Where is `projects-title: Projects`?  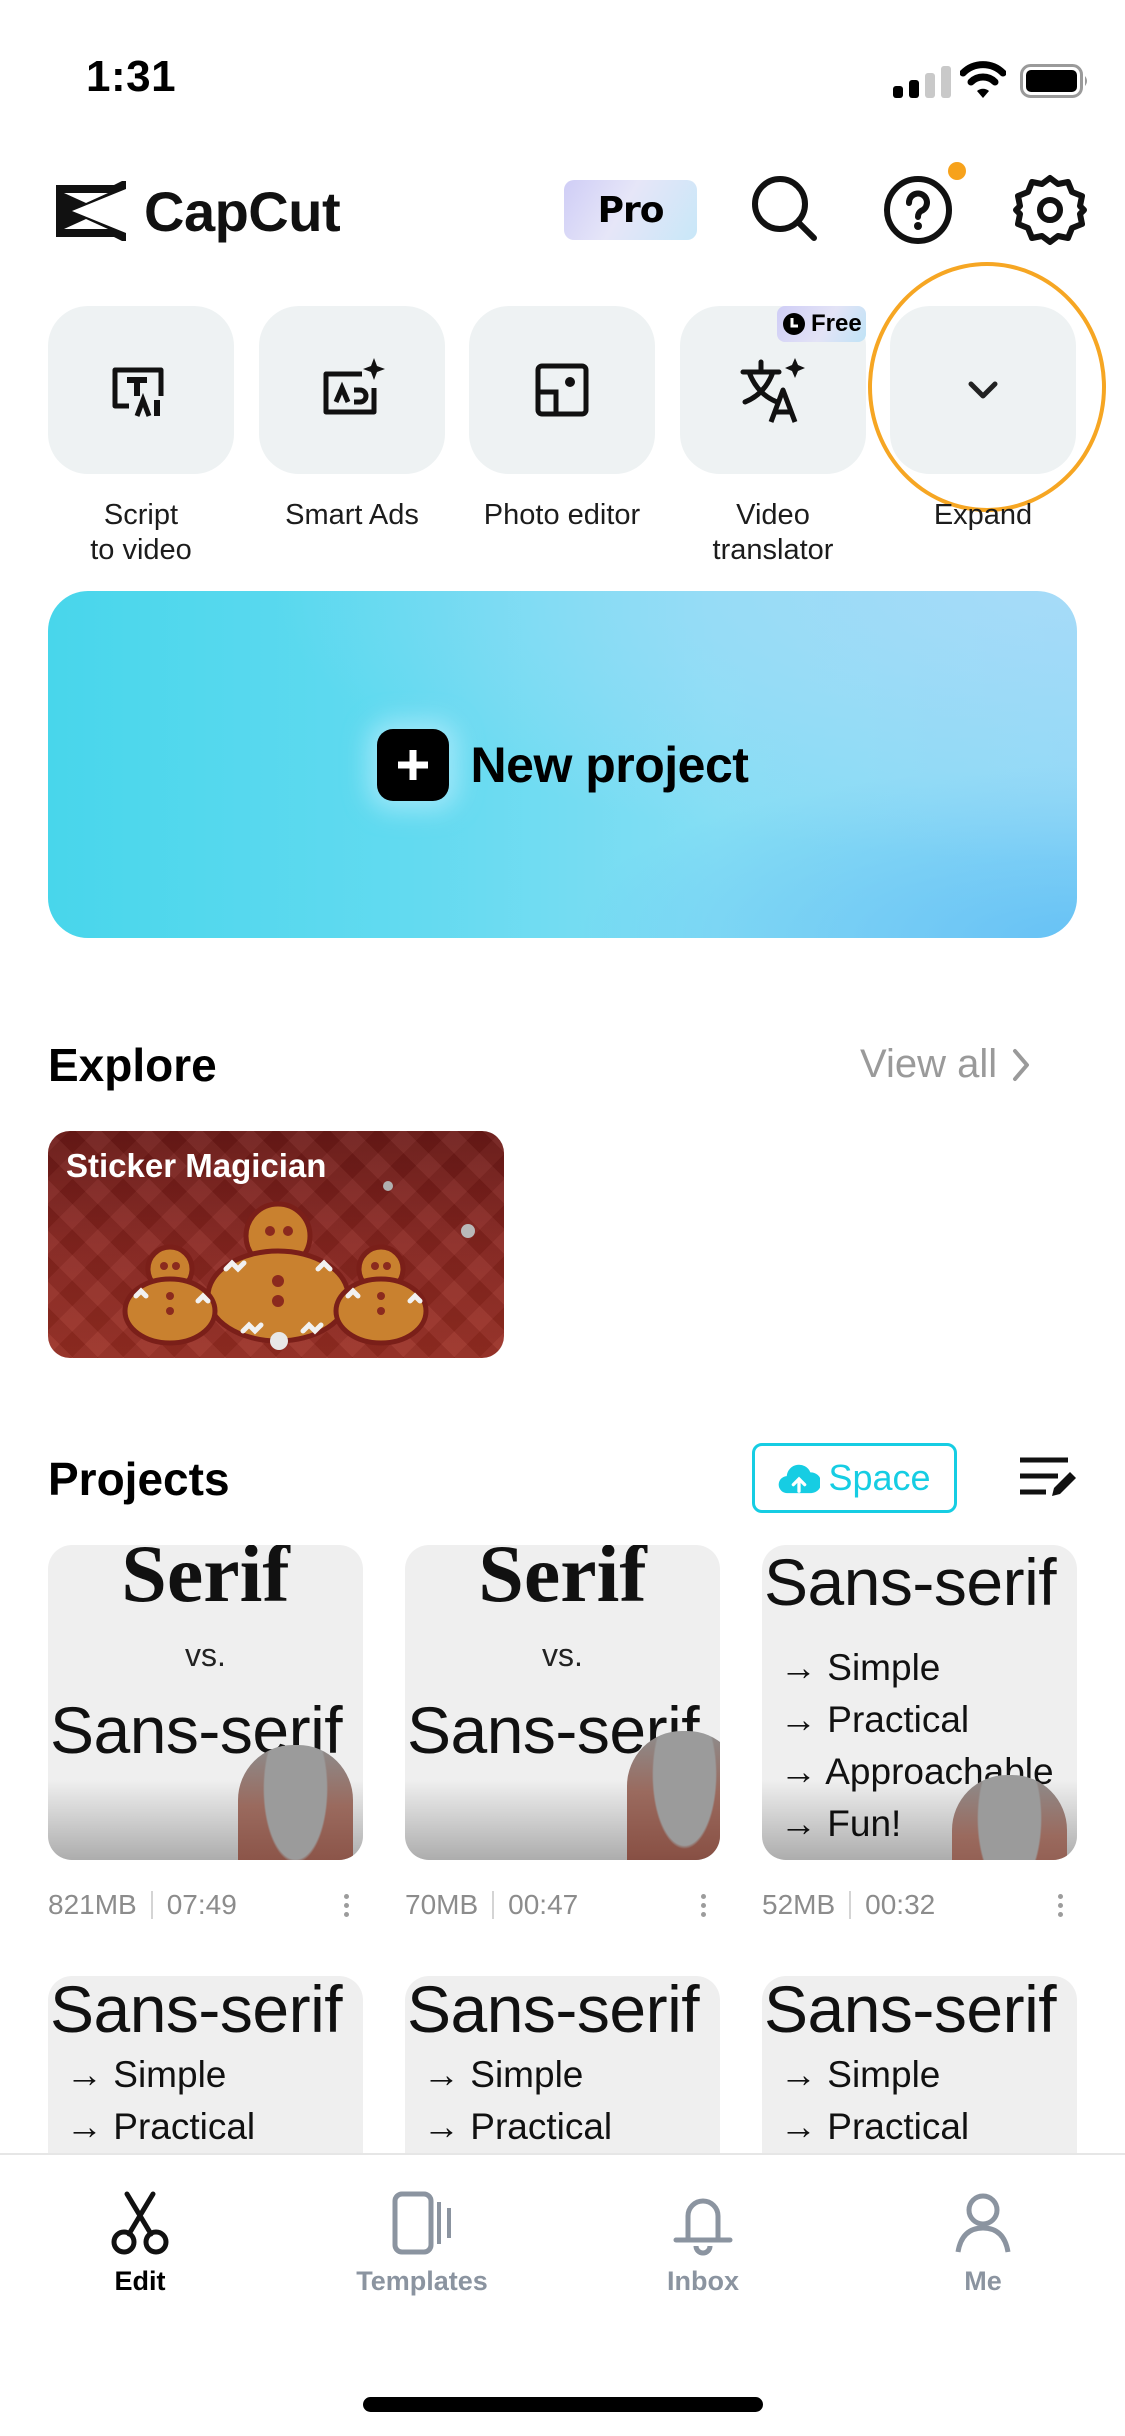 projects-title: Projects is located at coordinates (139, 1479).